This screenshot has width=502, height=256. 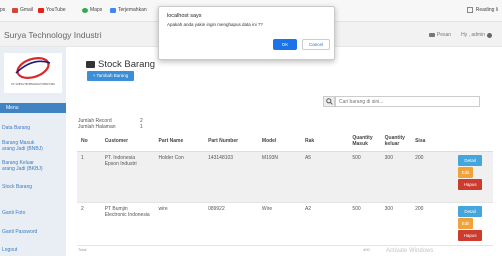 What do you see at coordinates (82, 249) in the screenshot?
I see `footer-total-label: Total` at bounding box center [82, 249].